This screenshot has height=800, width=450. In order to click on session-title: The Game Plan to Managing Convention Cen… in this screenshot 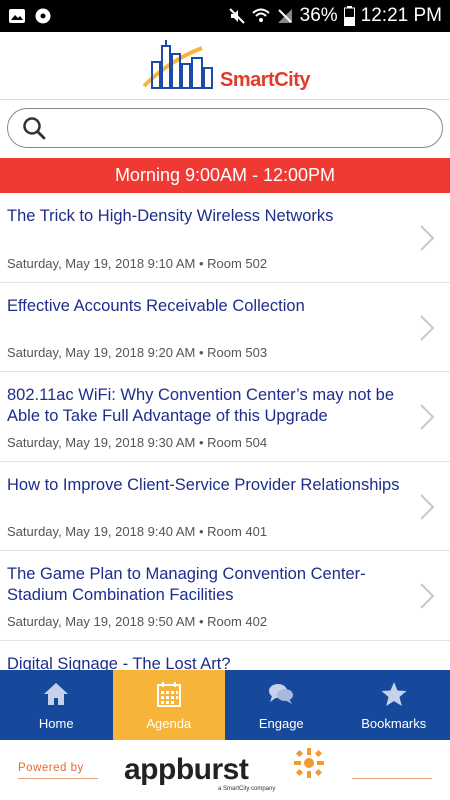, I will do `click(186, 584)`.